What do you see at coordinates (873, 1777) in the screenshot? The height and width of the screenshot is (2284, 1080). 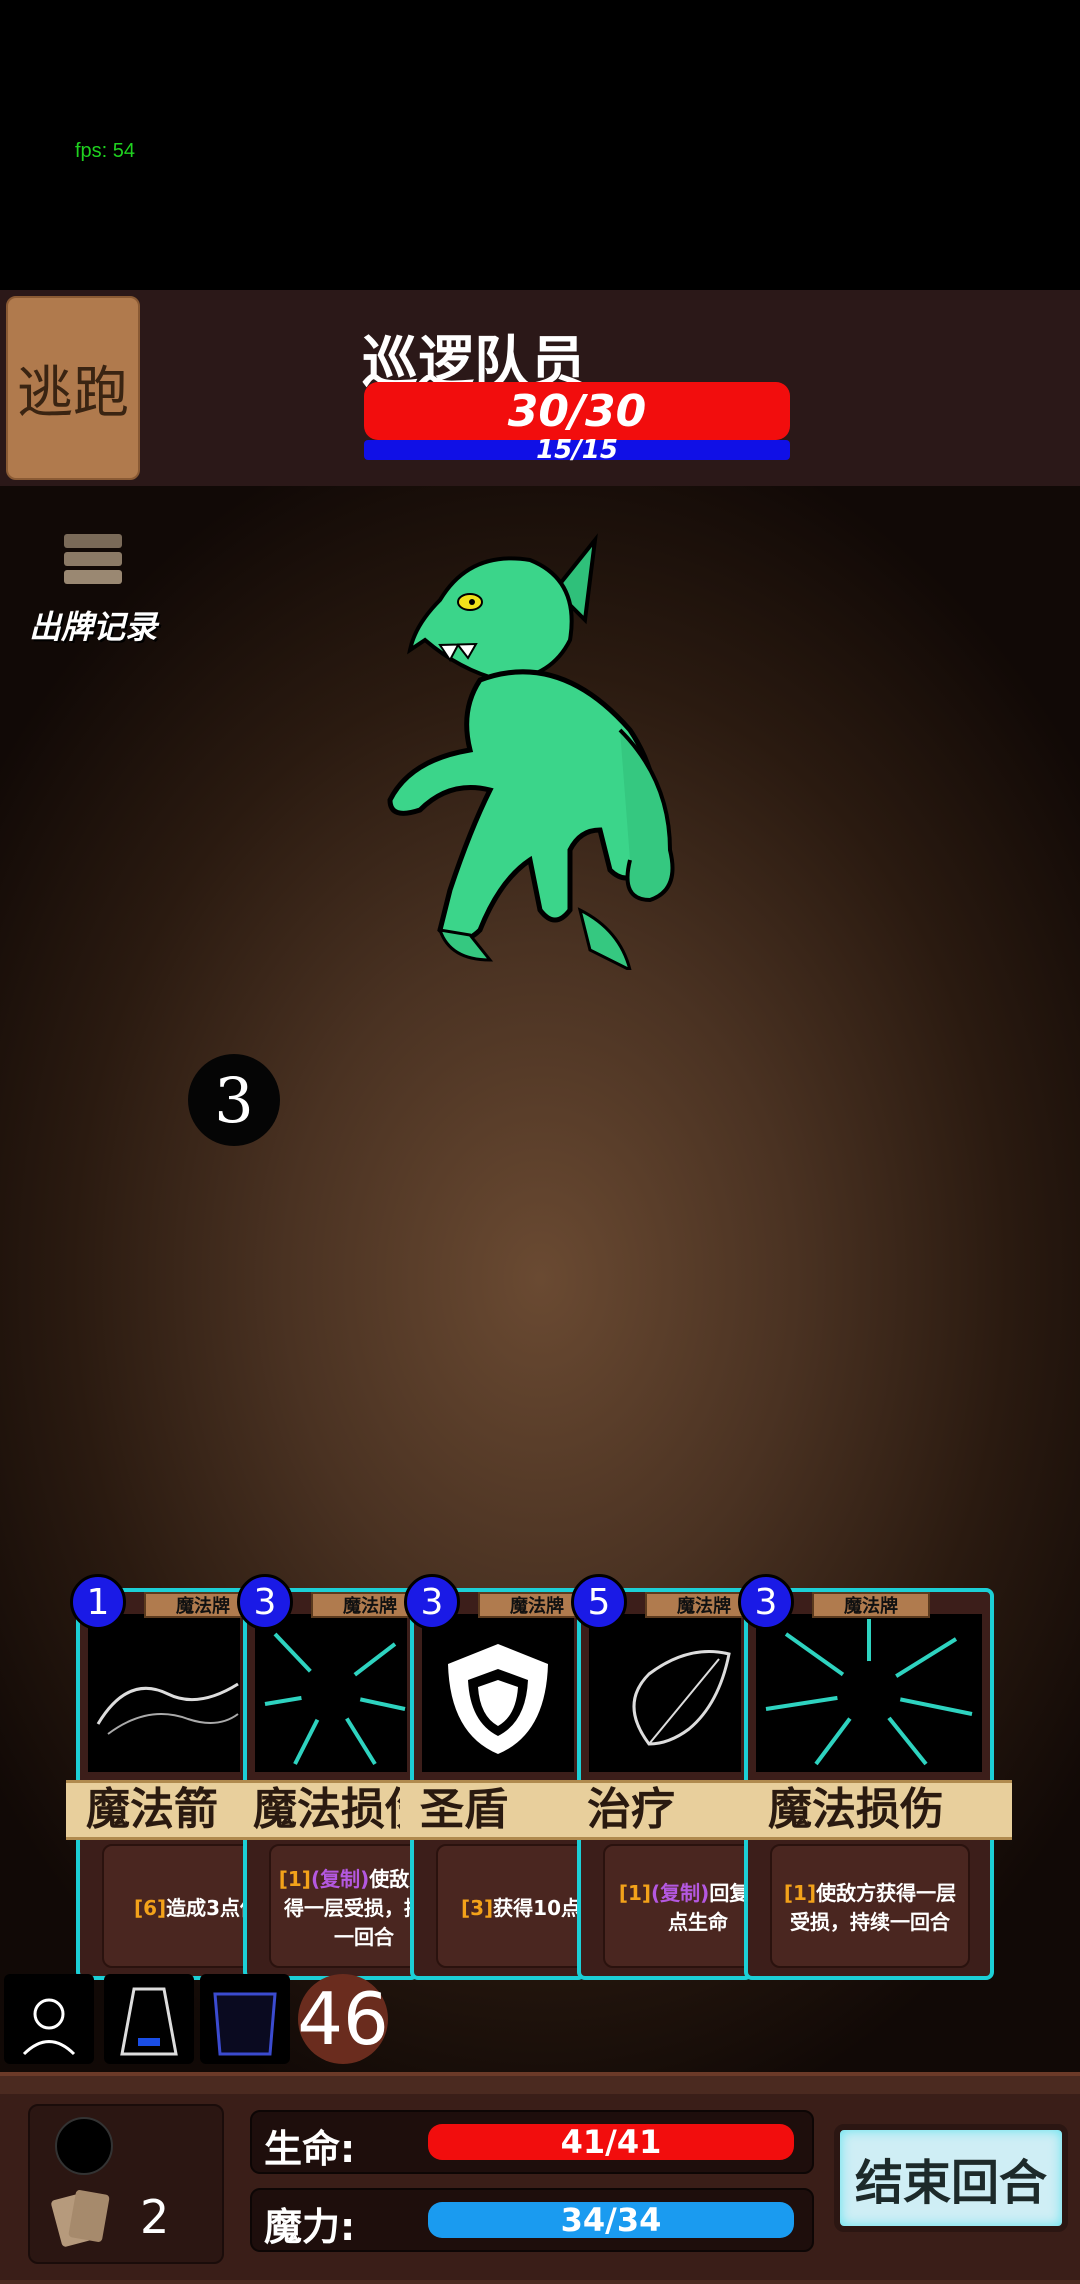 I see `hand-card: 魔法牌 3 魔法损伤 [1]使敌方获得一层受损，持续一回合` at bounding box center [873, 1777].